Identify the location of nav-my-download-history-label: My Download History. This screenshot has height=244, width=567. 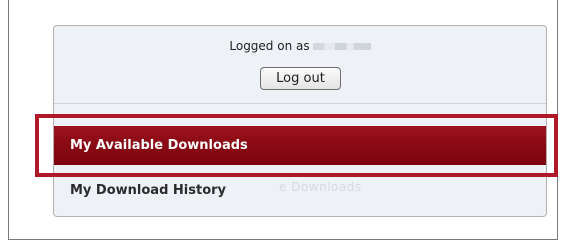
(148, 190).